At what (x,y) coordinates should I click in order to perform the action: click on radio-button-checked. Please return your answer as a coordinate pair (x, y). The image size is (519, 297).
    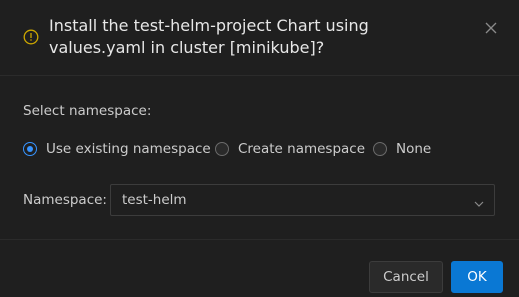
    Looking at the image, I should click on (30, 149).